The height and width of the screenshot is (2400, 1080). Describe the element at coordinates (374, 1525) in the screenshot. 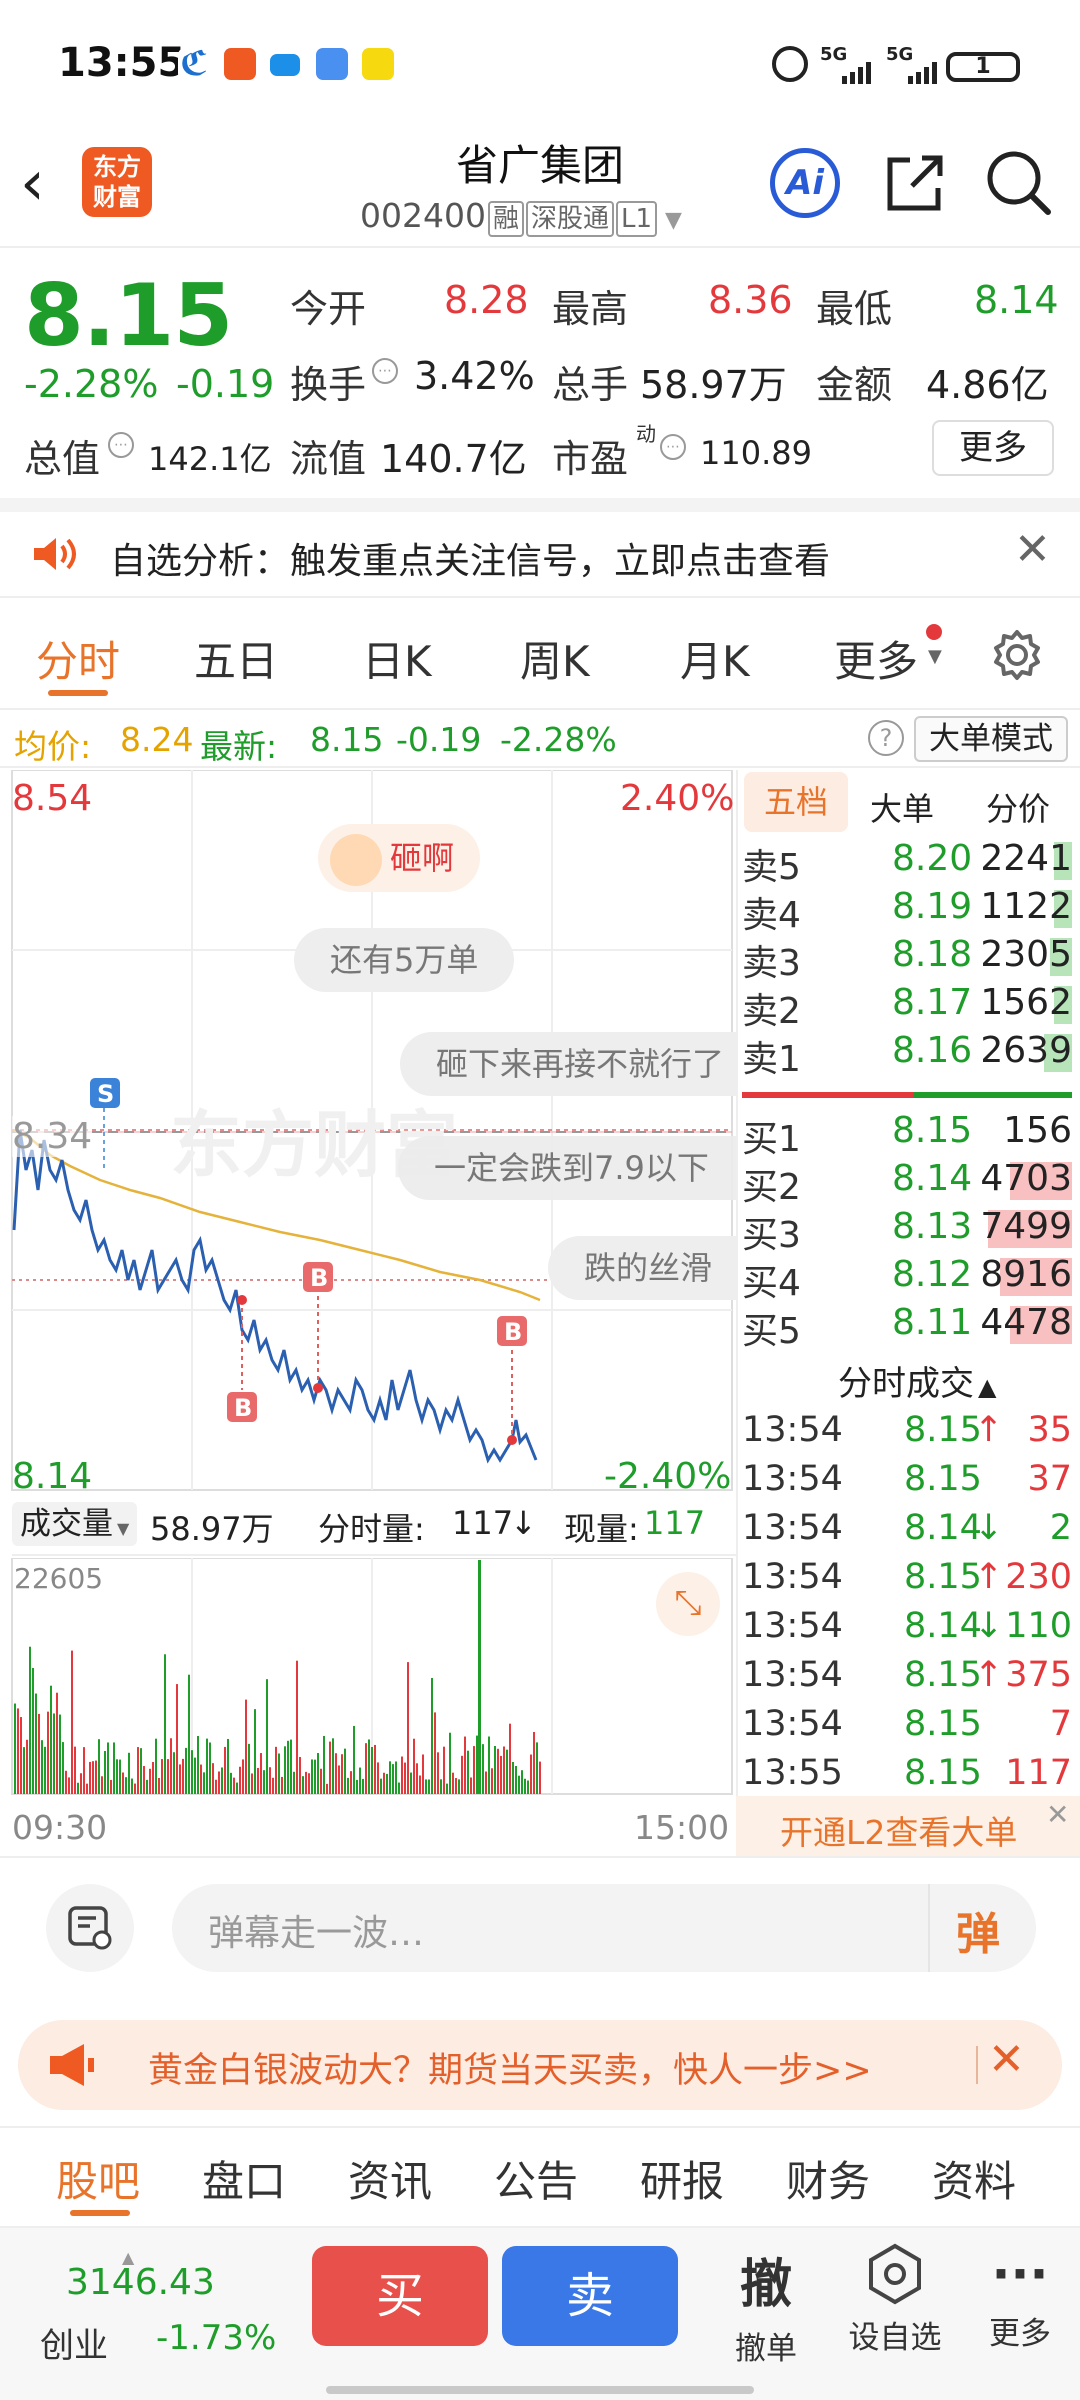

I see `volume-header: 成交量 ▼ 58.97万 分时量: 117 ↓ 现量: 117` at that location.